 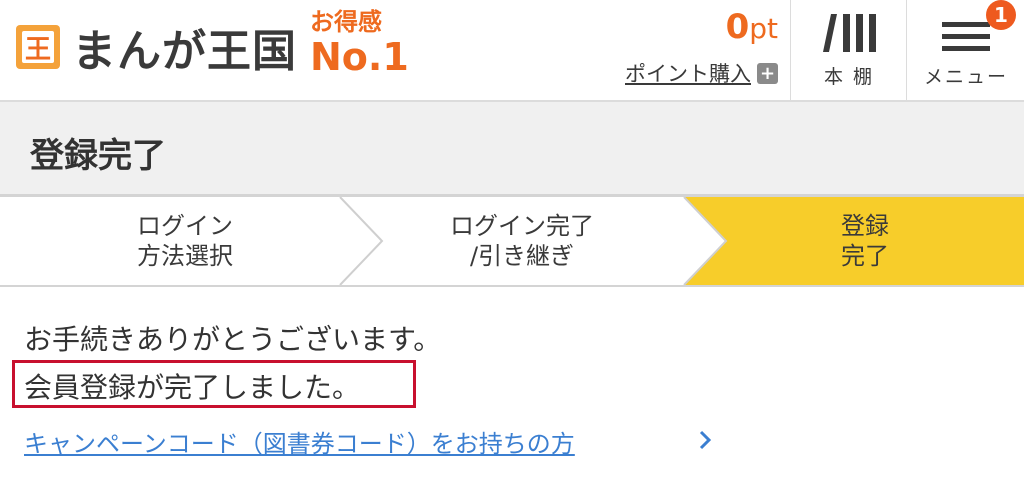 I want to click on buy-points-label: ポイント購入, so click(x=688, y=73).